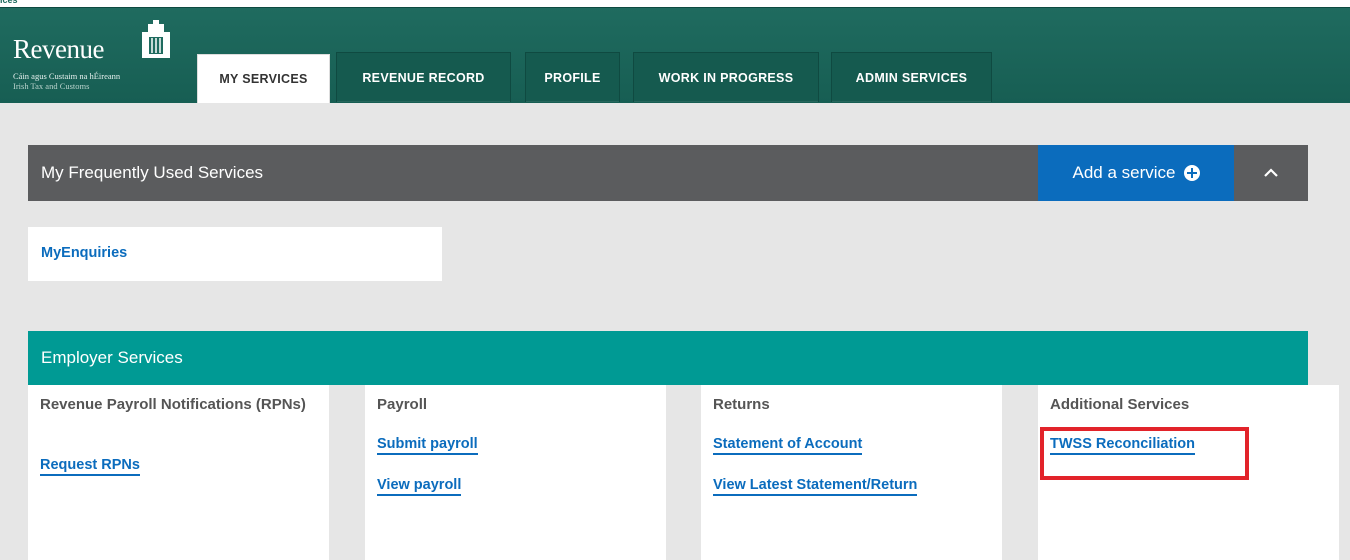 The width and height of the screenshot is (1350, 560). I want to click on harp-icon, so click(156, 39).